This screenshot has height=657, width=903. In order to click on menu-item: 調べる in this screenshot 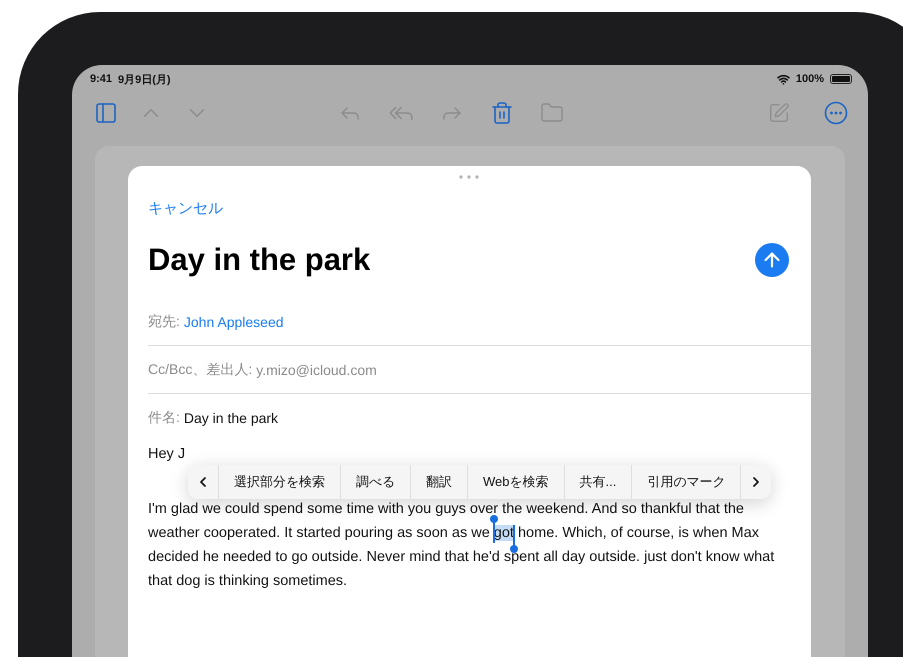, I will do `click(375, 482)`.